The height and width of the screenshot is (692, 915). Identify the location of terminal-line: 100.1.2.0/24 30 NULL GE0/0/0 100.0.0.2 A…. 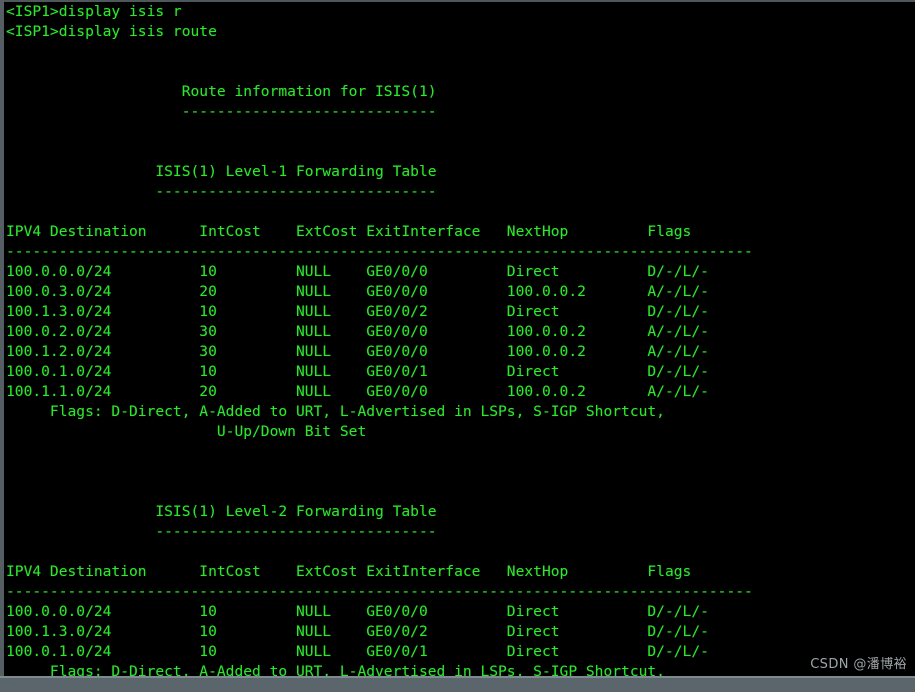
(357, 351).